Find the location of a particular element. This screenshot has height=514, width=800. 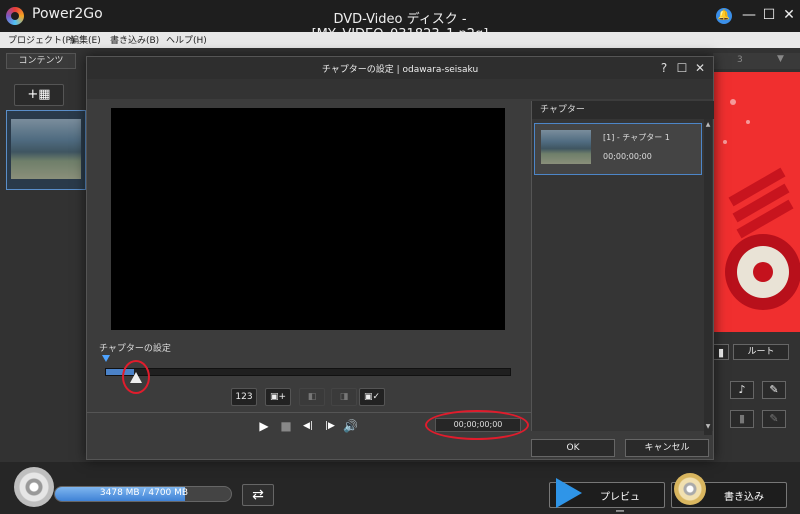

play-icon is located at coordinates (569, 493).